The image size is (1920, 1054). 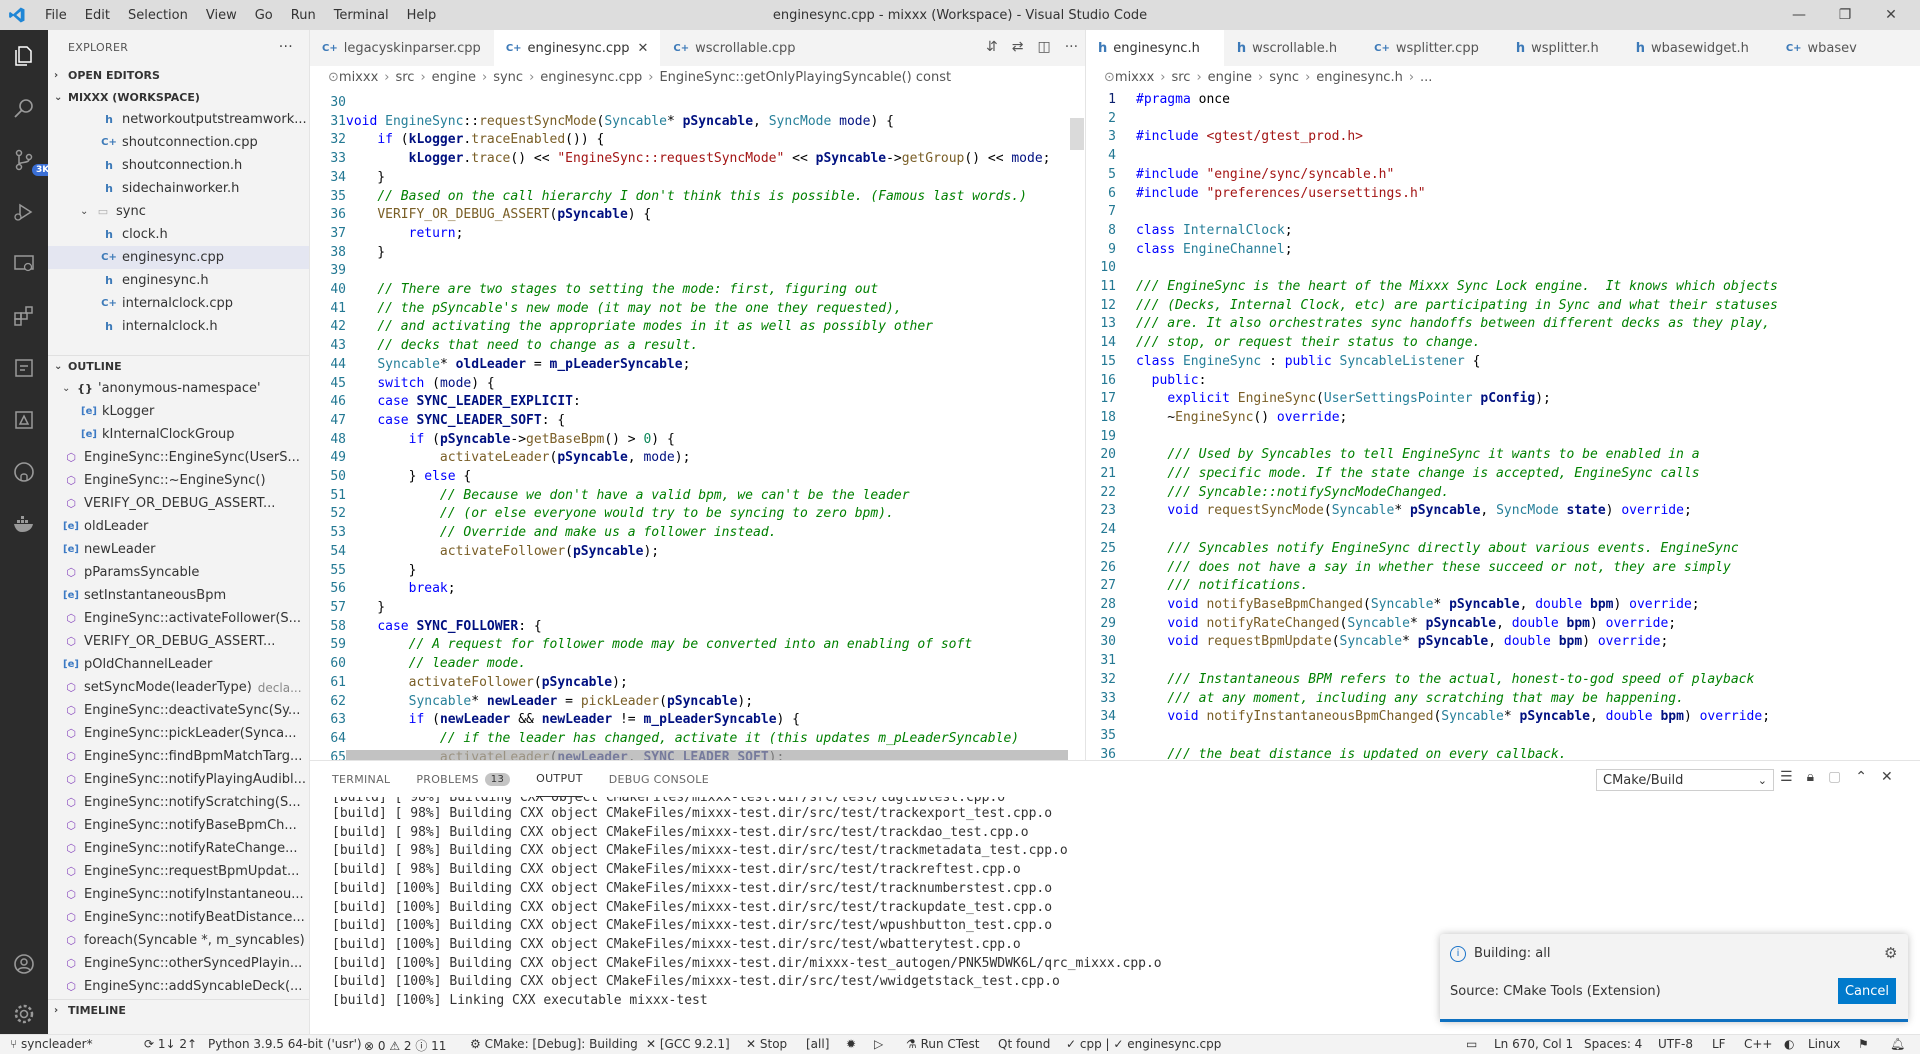 I want to click on debug-icon: ✹, so click(x=851, y=1044).